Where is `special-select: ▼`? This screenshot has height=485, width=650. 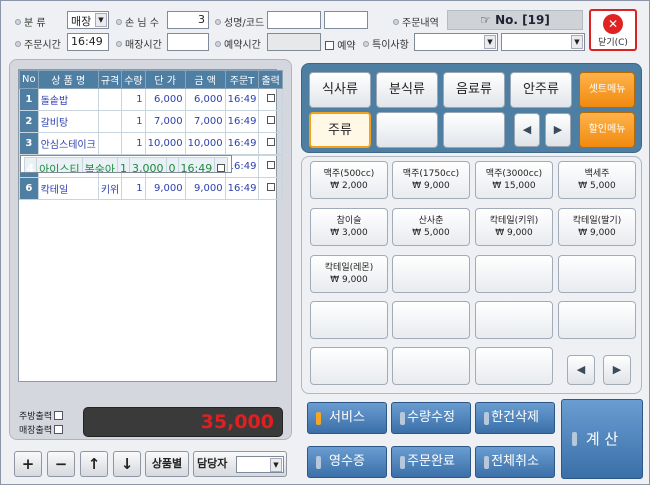
special-select: ▼ is located at coordinates (456, 42).